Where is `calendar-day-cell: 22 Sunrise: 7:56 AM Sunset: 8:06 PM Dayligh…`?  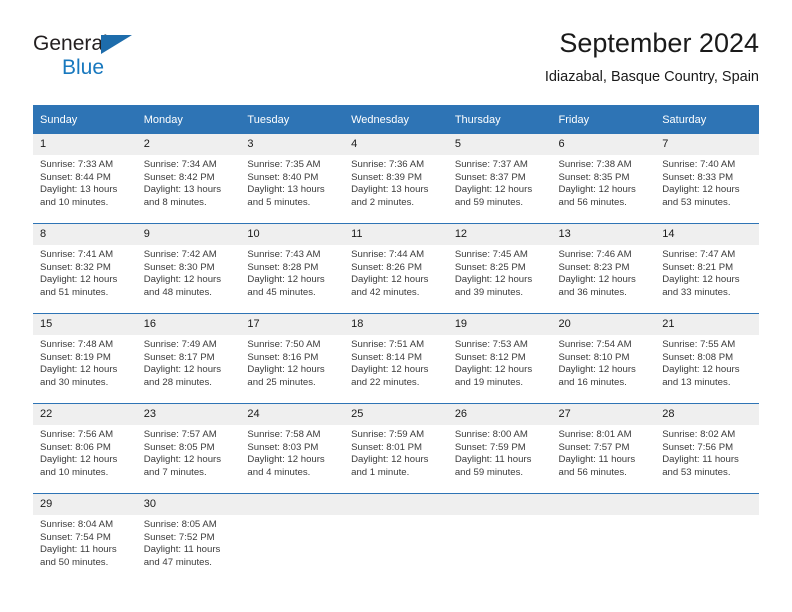
calendar-day-cell: 22 Sunrise: 7:56 AM Sunset: 8:06 PM Dayligh… is located at coordinates (85, 448).